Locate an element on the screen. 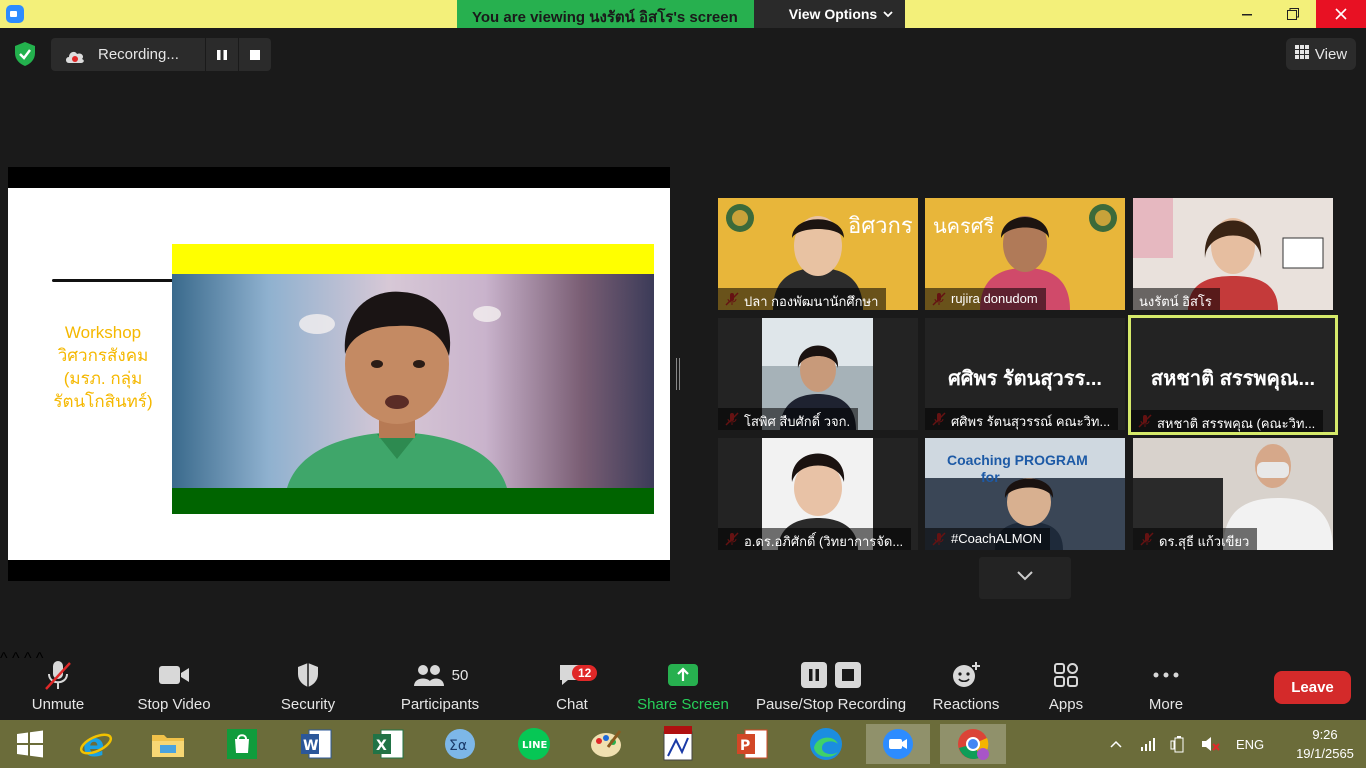 Image resolution: width=1366 pixels, height=768 pixels. leave-meeting-button: Leave is located at coordinates (1312, 687).